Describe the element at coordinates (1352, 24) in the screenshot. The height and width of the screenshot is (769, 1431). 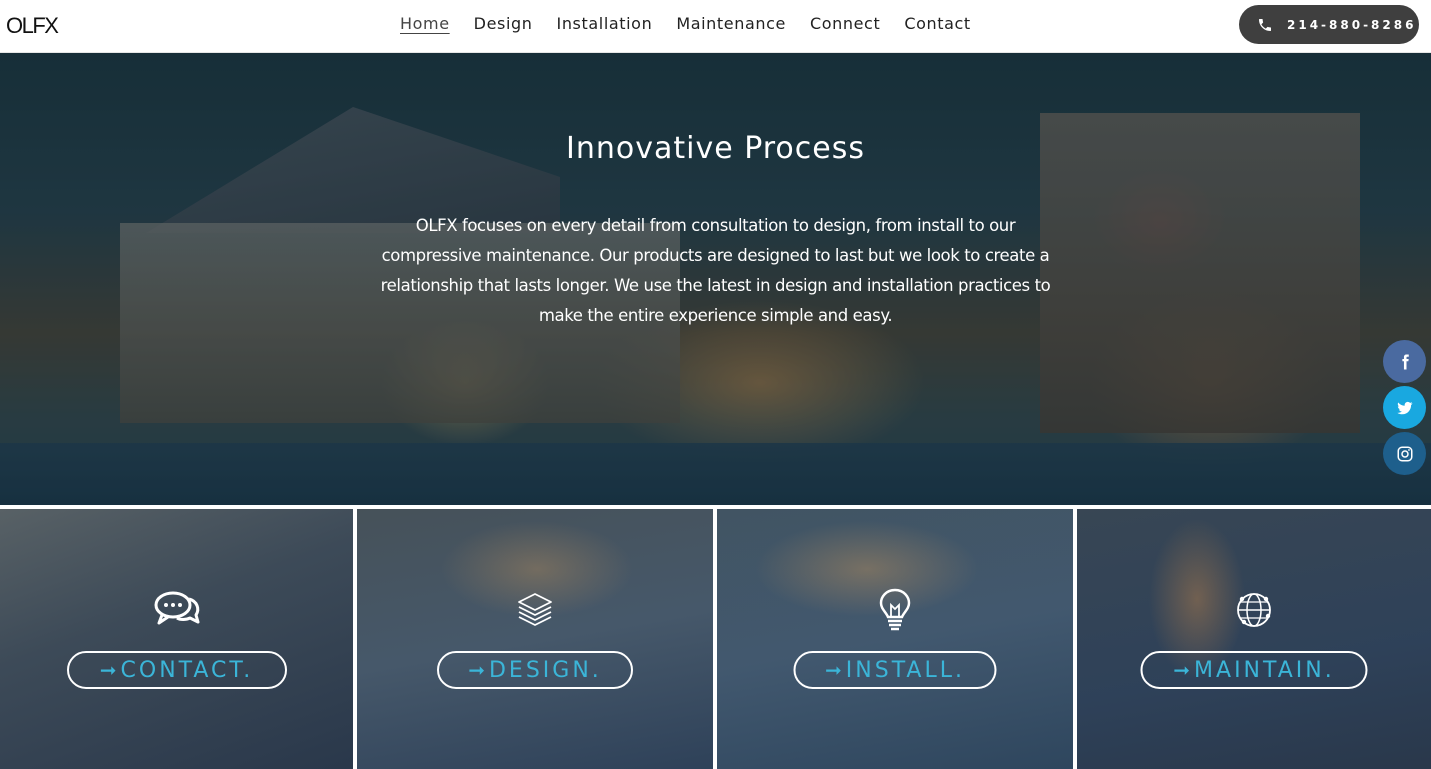
I see `phone-number: 214-880-8286` at that location.